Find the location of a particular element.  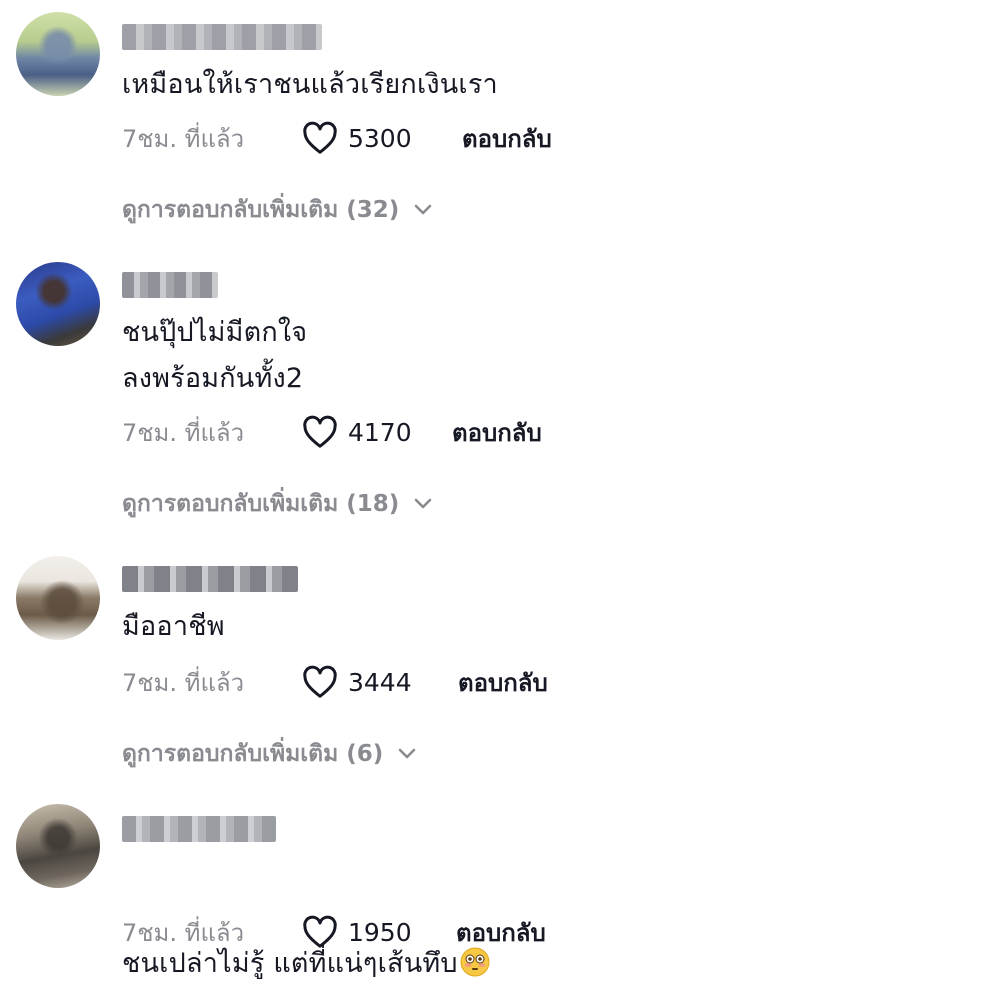

view-more-replies-label: ดูการตอบกลับเพิ่มเติม (32) is located at coordinates (261, 210).